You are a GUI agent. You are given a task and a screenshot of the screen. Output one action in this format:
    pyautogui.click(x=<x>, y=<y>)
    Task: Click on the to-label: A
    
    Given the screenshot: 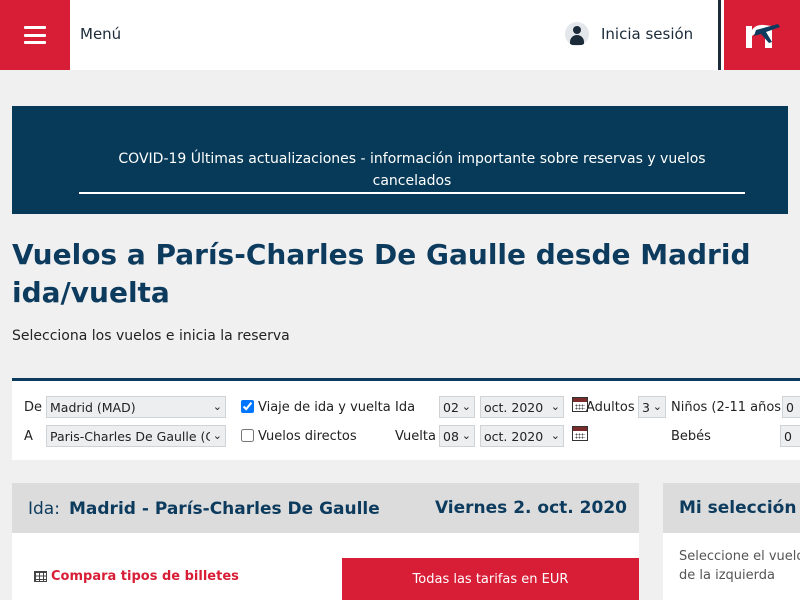 What is the action you would take?
    pyautogui.click(x=28, y=436)
    